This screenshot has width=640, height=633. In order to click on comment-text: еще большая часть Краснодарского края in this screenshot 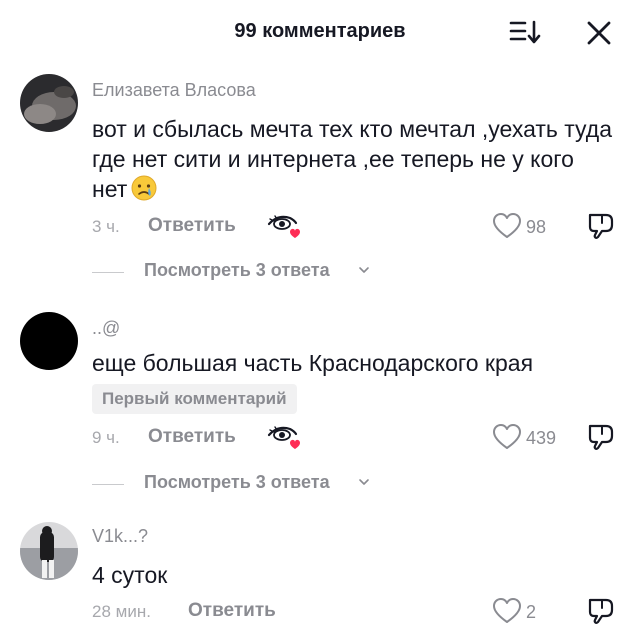, I will do `click(313, 363)`.